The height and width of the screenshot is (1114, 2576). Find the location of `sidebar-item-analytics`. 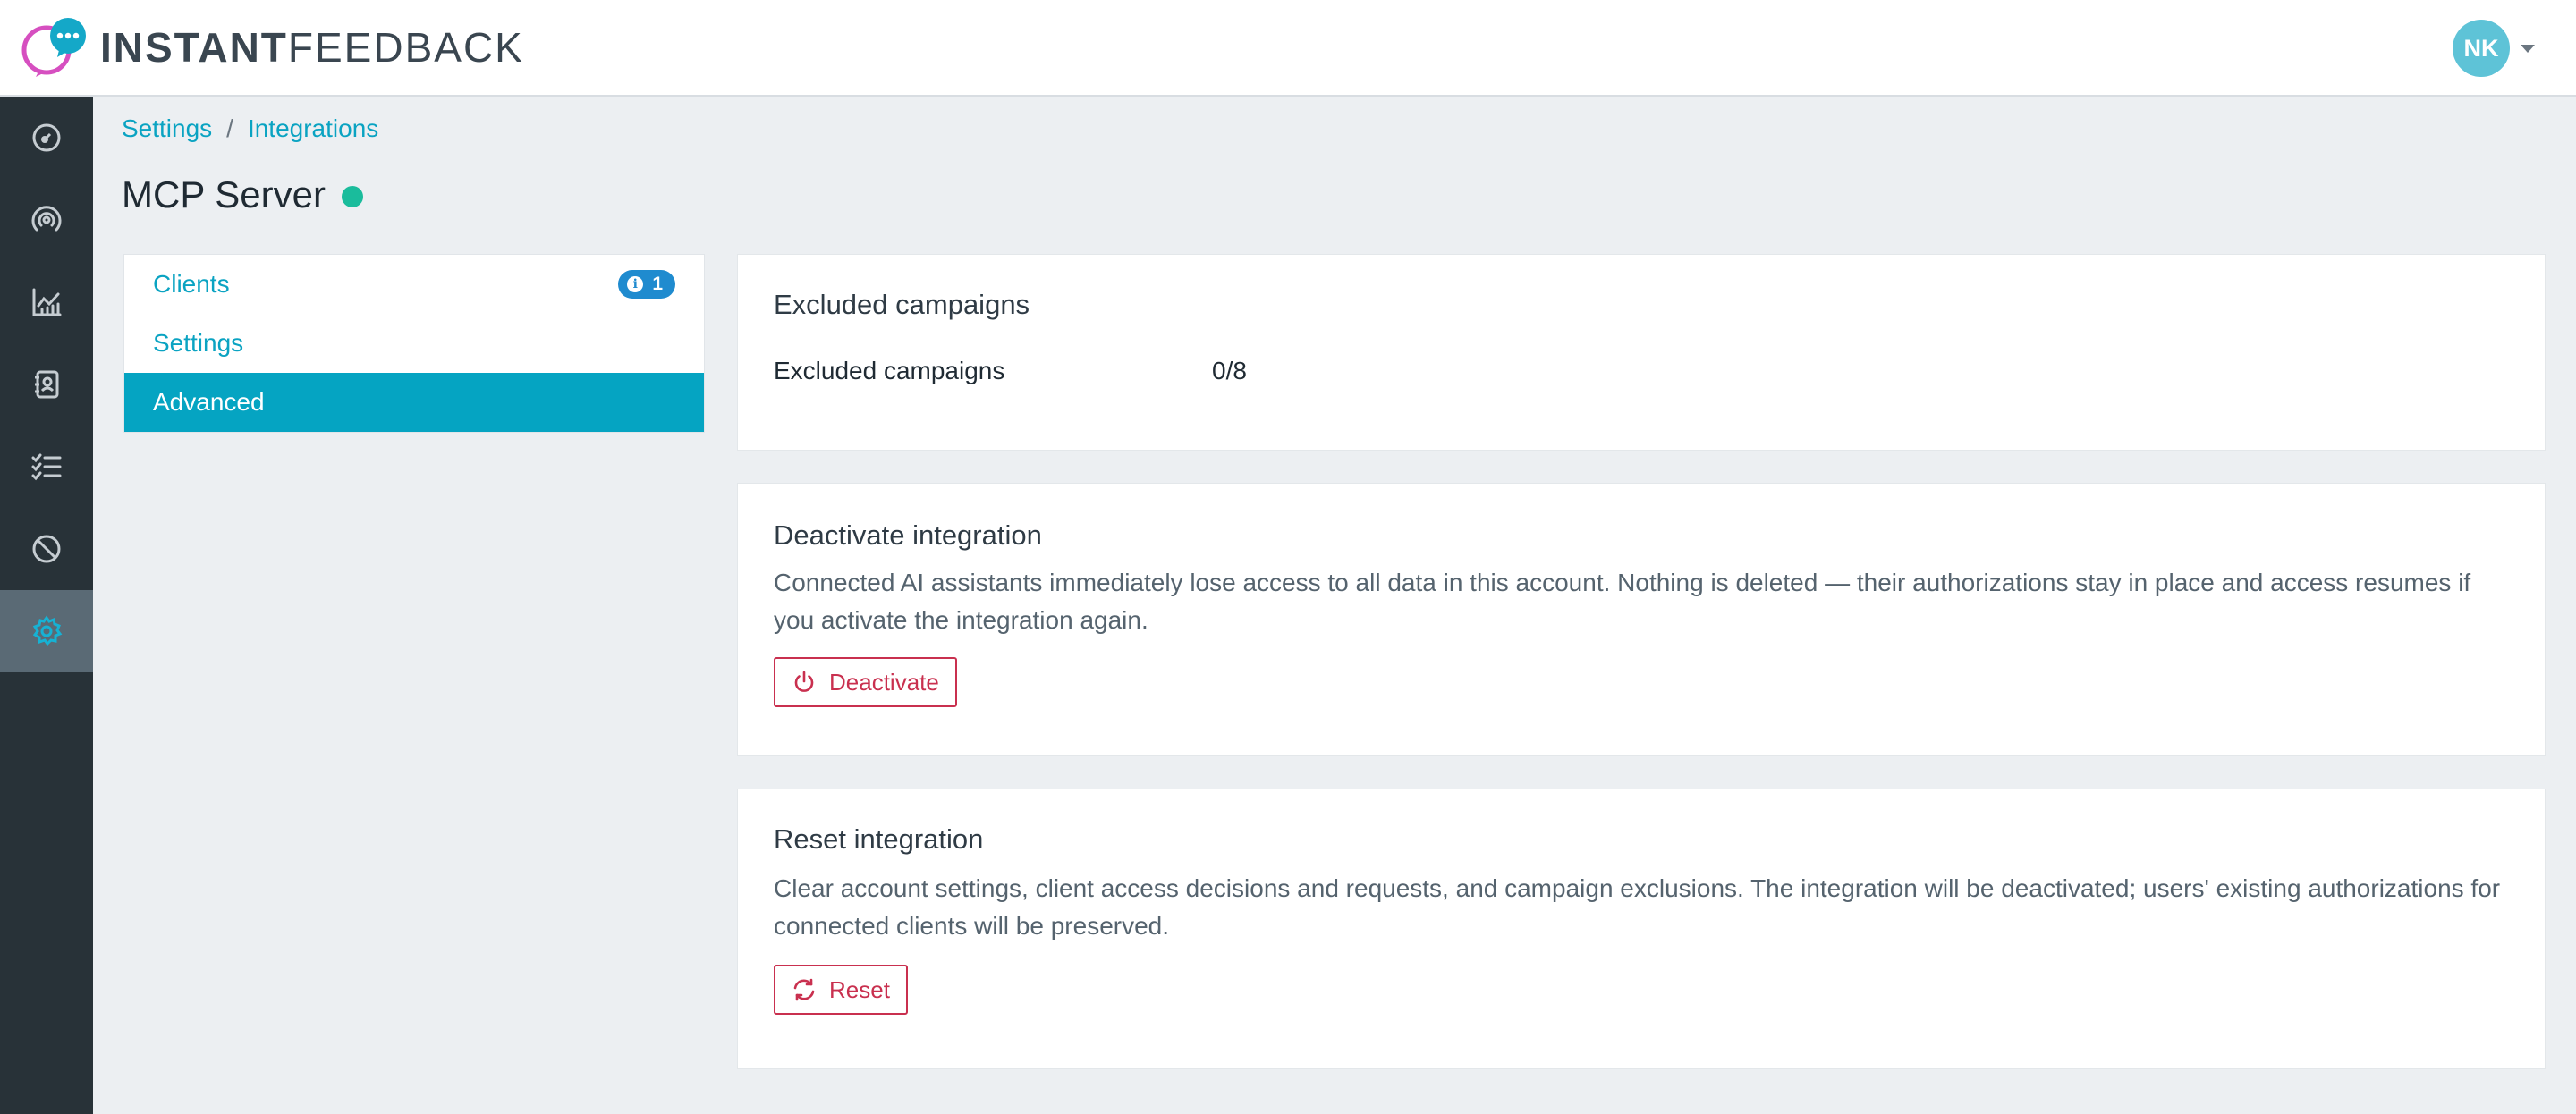

sidebar-item-analytics is located at coordinates (46, 302).